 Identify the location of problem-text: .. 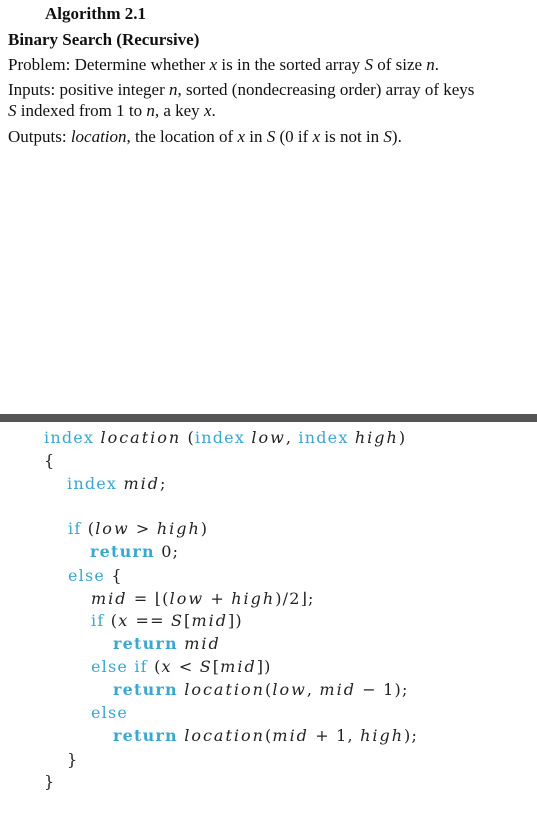
(437, 64).